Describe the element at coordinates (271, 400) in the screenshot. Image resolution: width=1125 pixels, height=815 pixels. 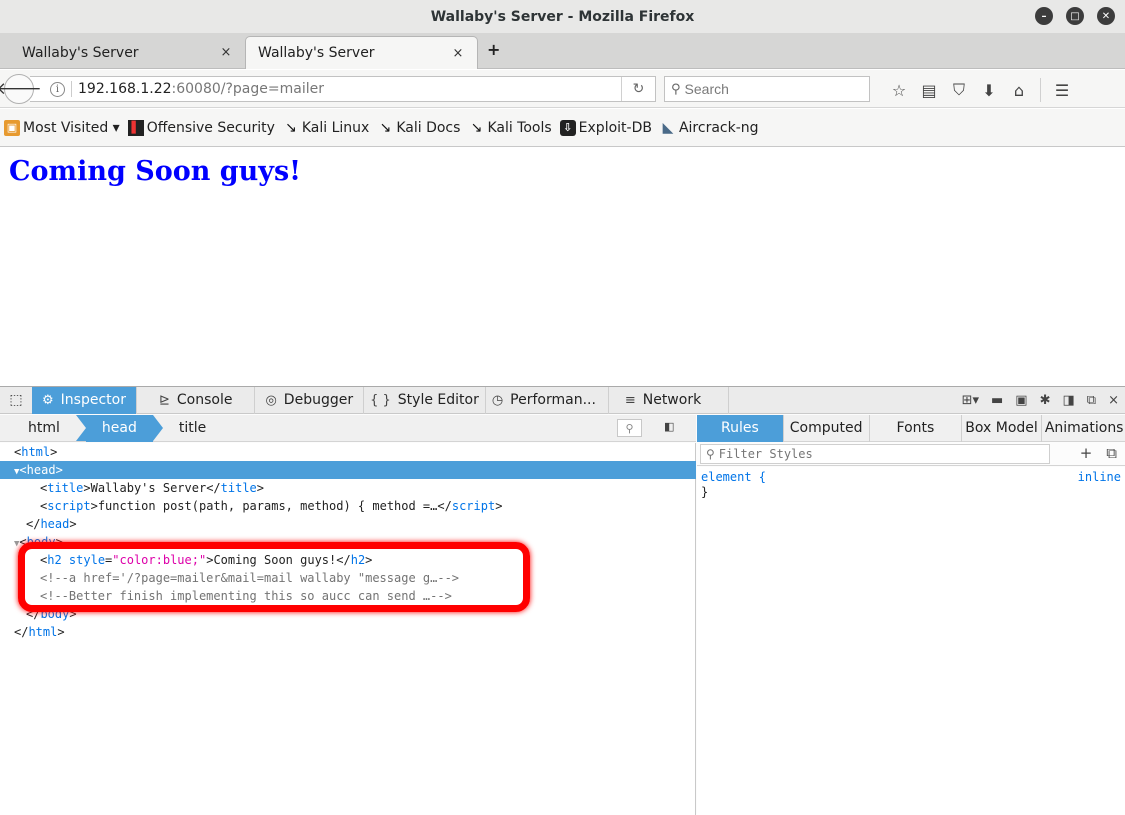
I see `debugger-icon: ◎` at that location.